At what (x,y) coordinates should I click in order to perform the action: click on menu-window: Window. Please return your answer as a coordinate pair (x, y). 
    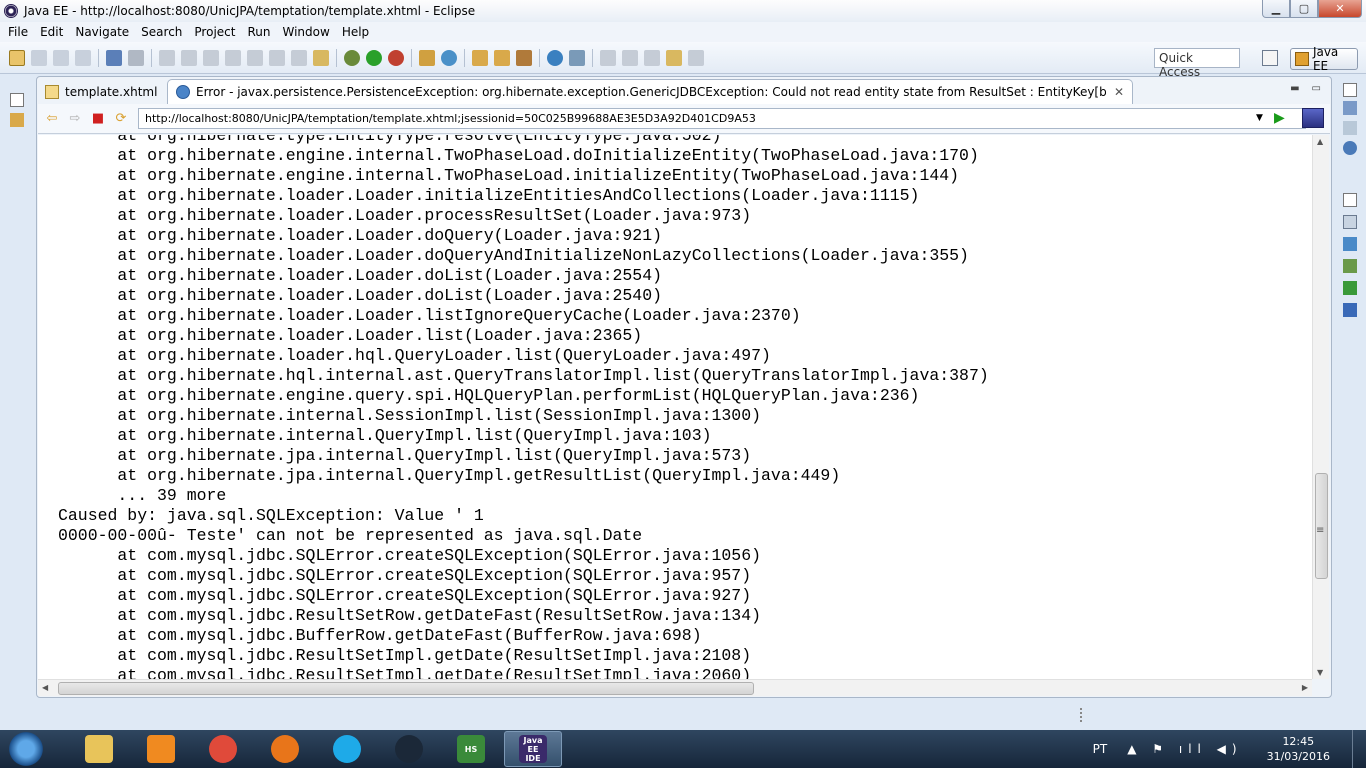
    Looking at the image, I should click on (305, 32).